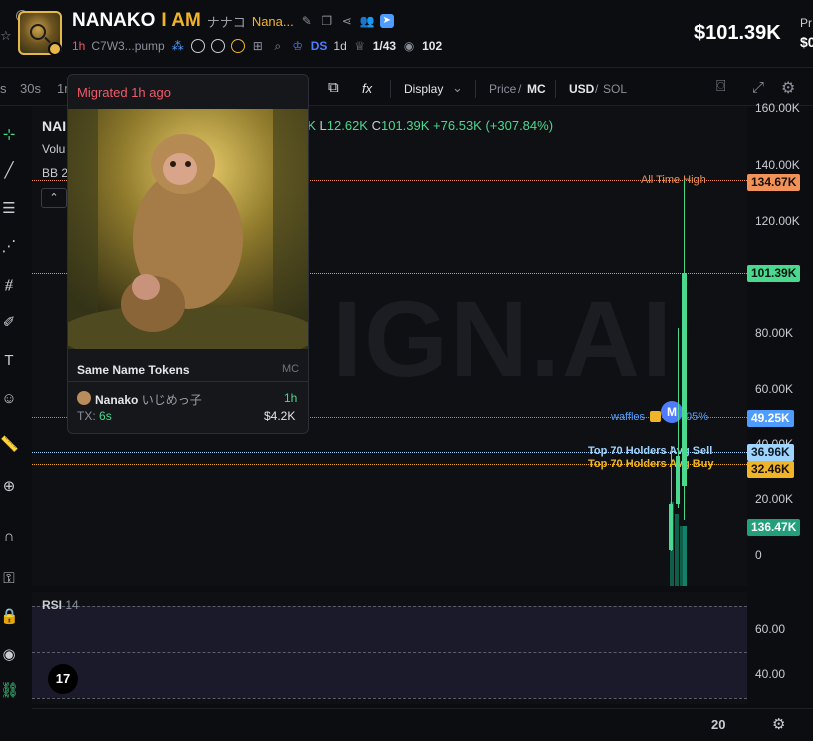  Describe the element at coordinates (777, 108) in the screenshot. I see `y-tick: 160.00K` at that location.